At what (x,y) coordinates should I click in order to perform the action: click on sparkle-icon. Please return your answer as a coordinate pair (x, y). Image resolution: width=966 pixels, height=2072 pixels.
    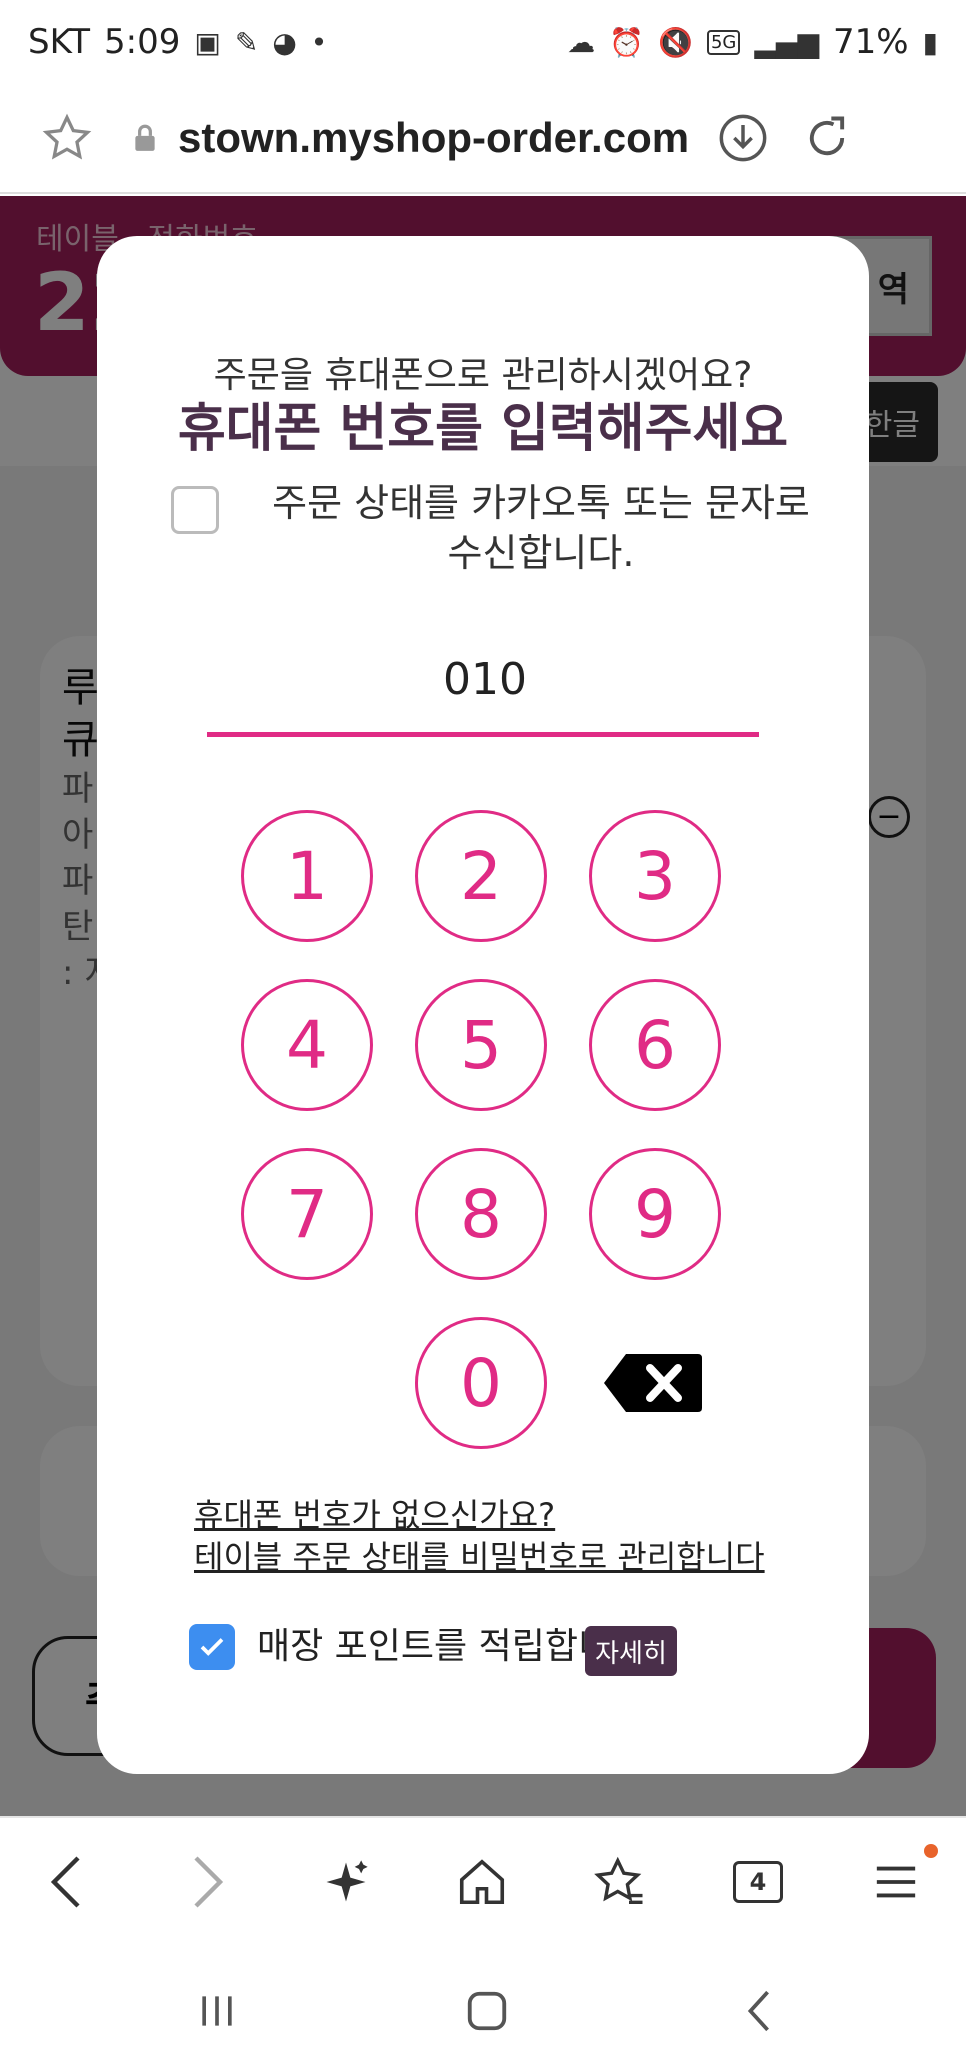
    Looking at the image, I should click on (346, 1882).